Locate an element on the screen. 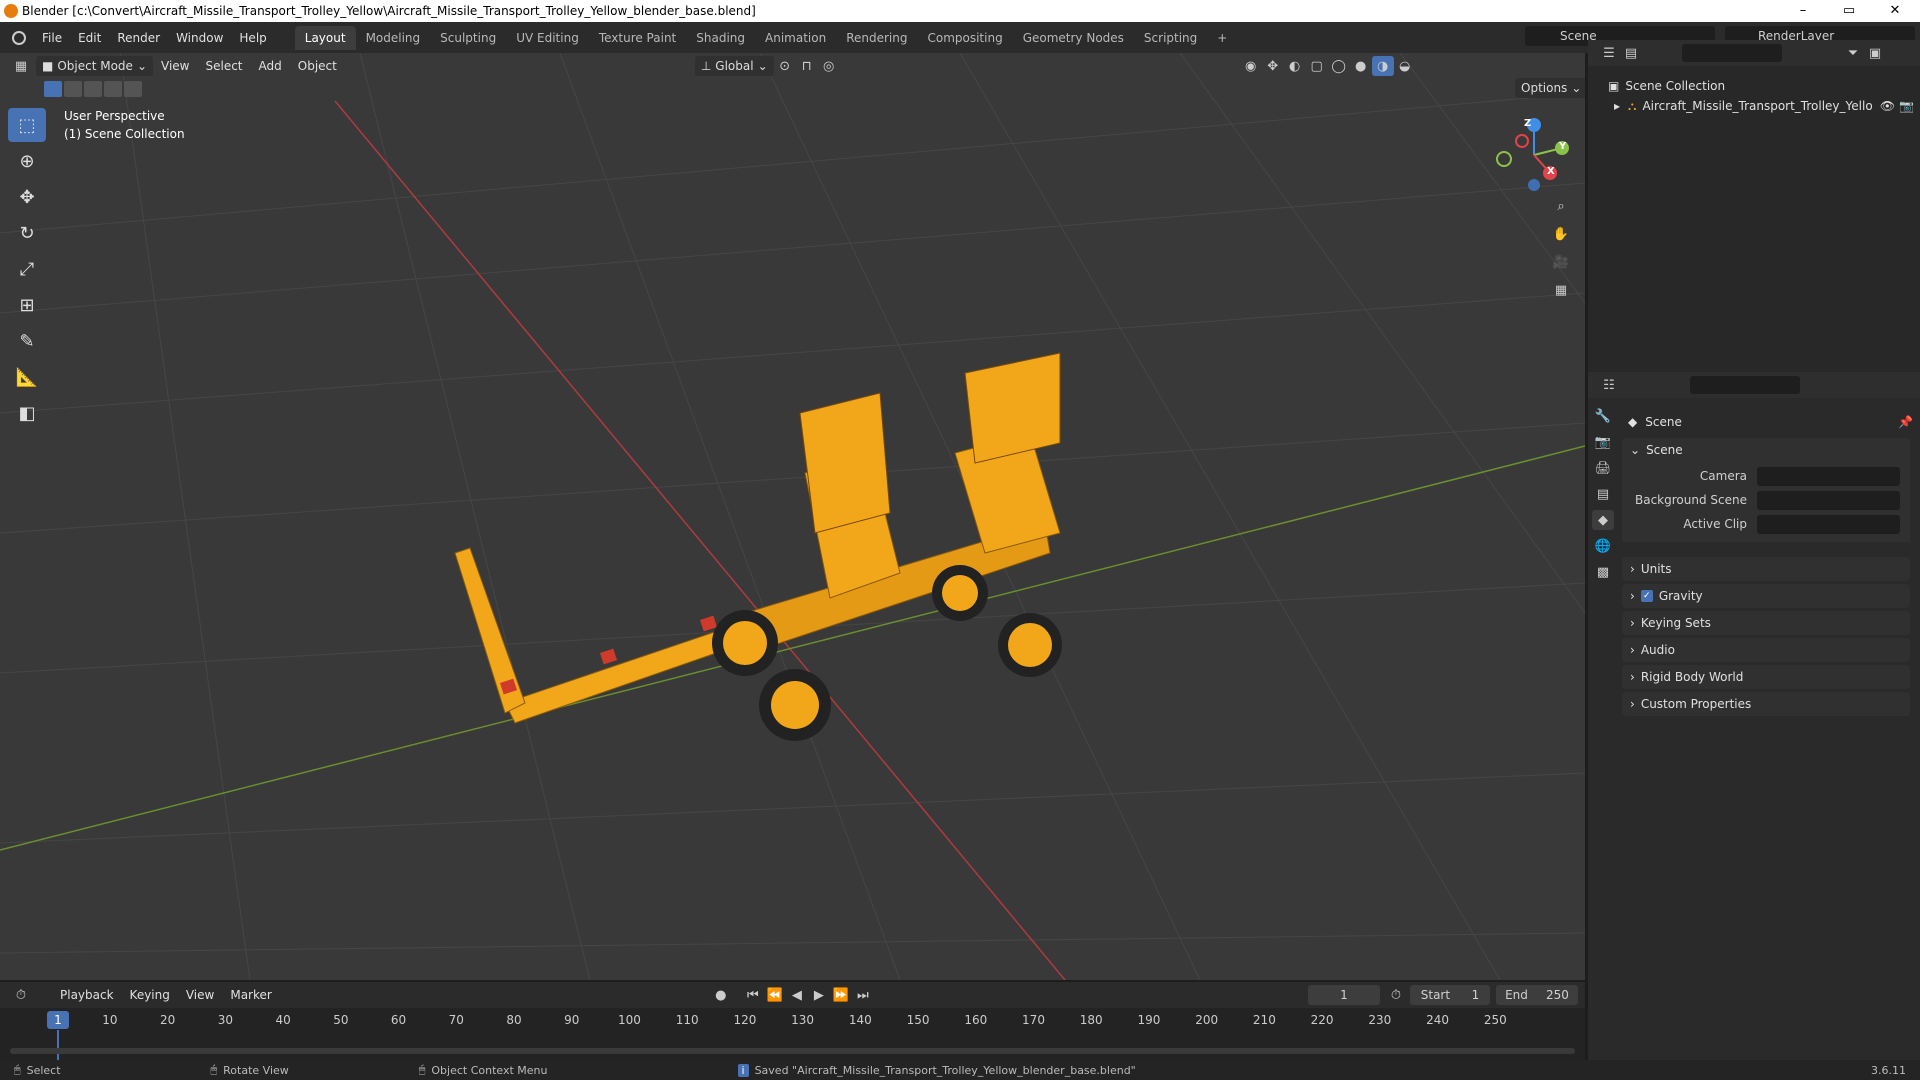 This screenshot has width=1920, height=1080. menu-file: File is located at coordinates (52, 38).